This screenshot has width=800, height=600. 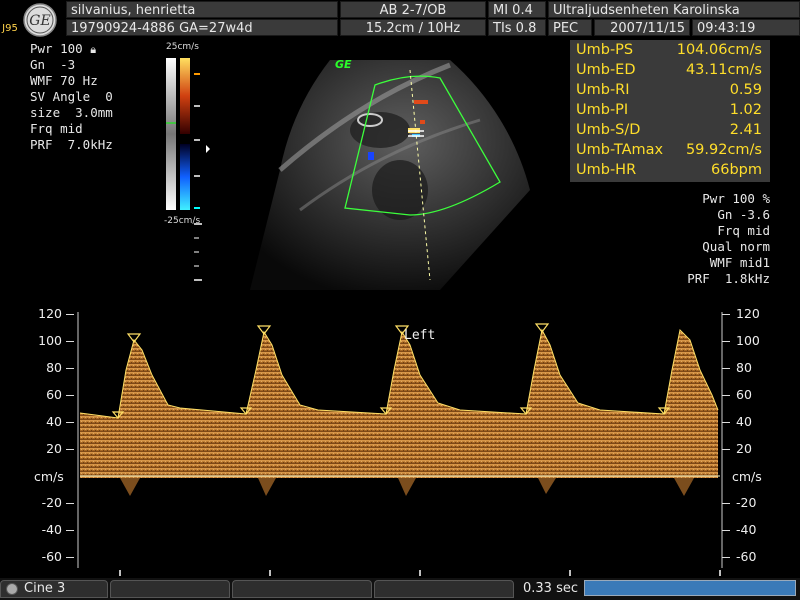 What do you see at coordinates (690, 588) in the screenshot?
I see `cine-progress-bar` at bounding box center [690, 588].